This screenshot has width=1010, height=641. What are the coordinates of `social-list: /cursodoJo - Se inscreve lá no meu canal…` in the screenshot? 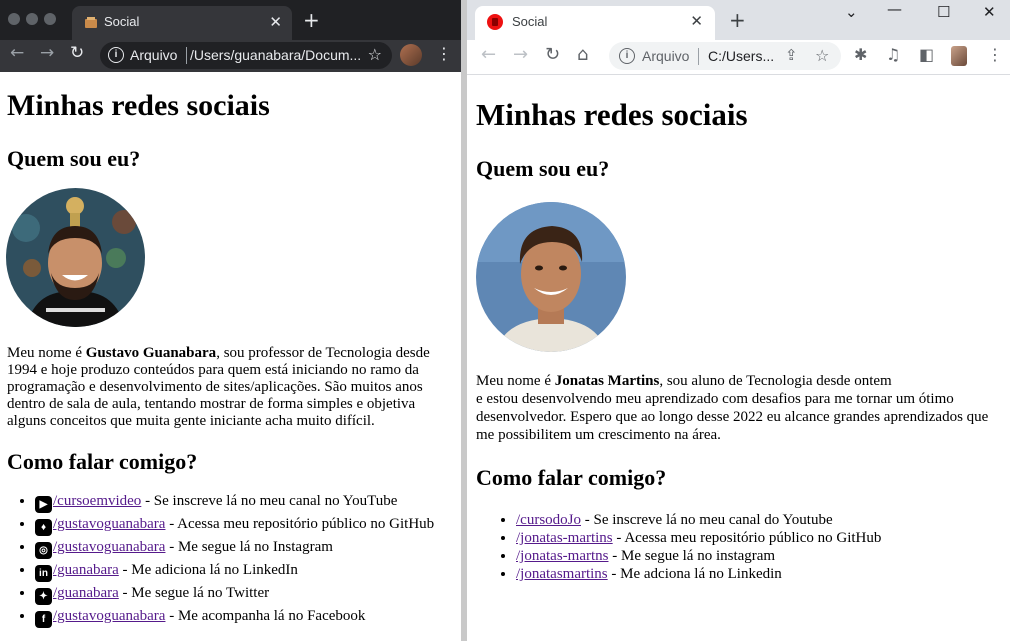 It's located at (749, 547).